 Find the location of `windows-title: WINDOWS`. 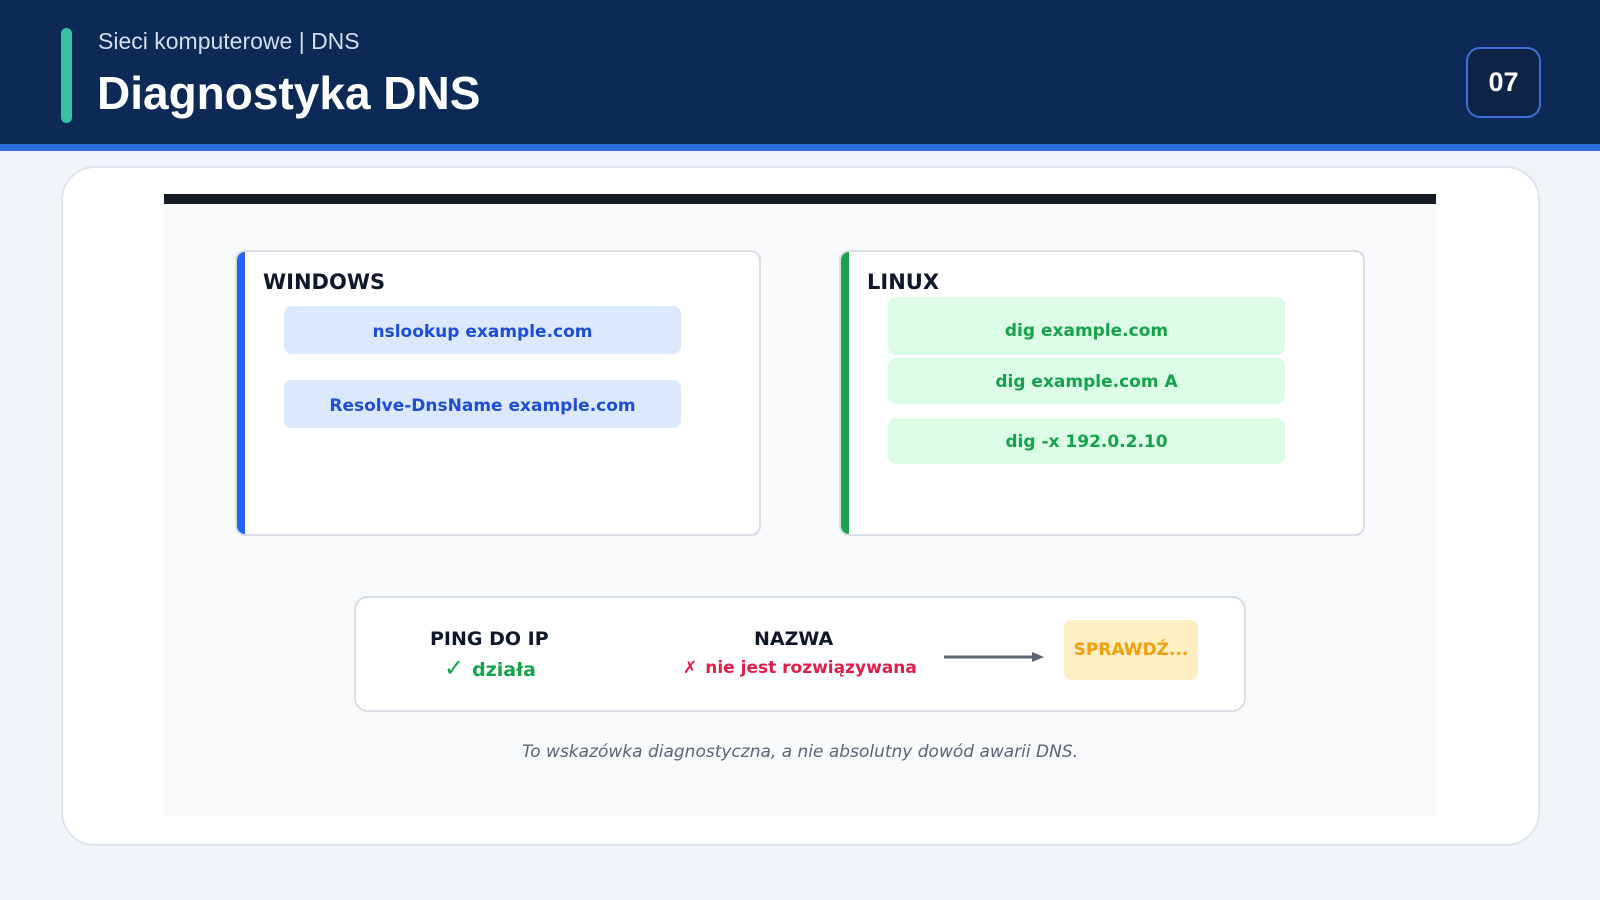

windows-title: WINDOWS is located at coordinates (324, 282).